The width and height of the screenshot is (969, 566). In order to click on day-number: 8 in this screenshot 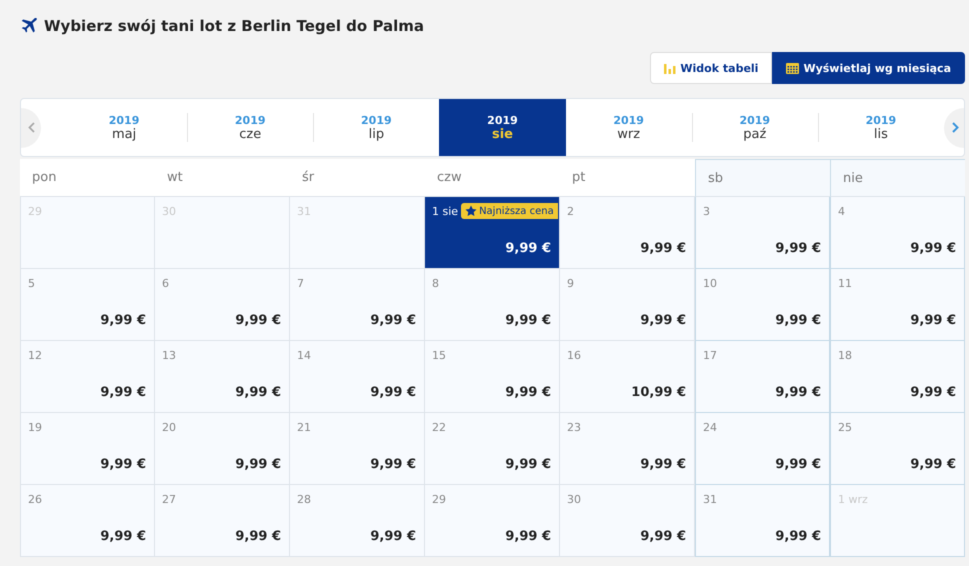, I will do `click(435, 283)`.